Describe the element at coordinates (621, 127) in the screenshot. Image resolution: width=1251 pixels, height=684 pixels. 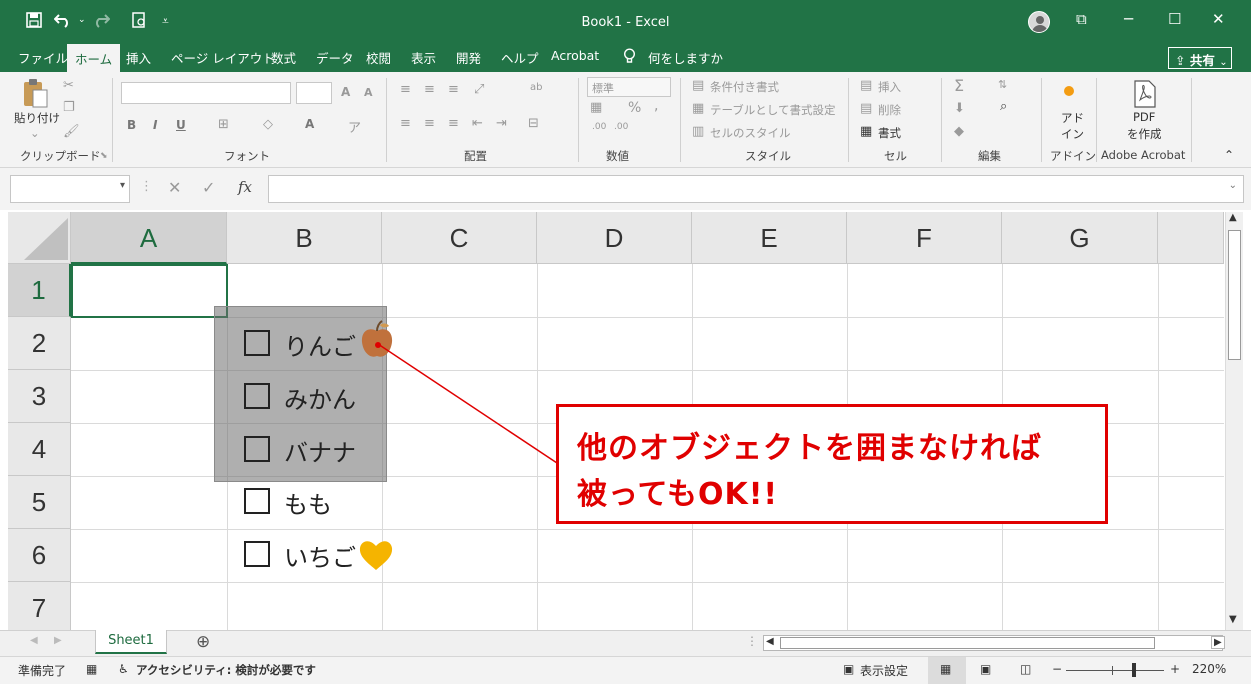
I see `decrease-decimal-icon: .00` at that location.